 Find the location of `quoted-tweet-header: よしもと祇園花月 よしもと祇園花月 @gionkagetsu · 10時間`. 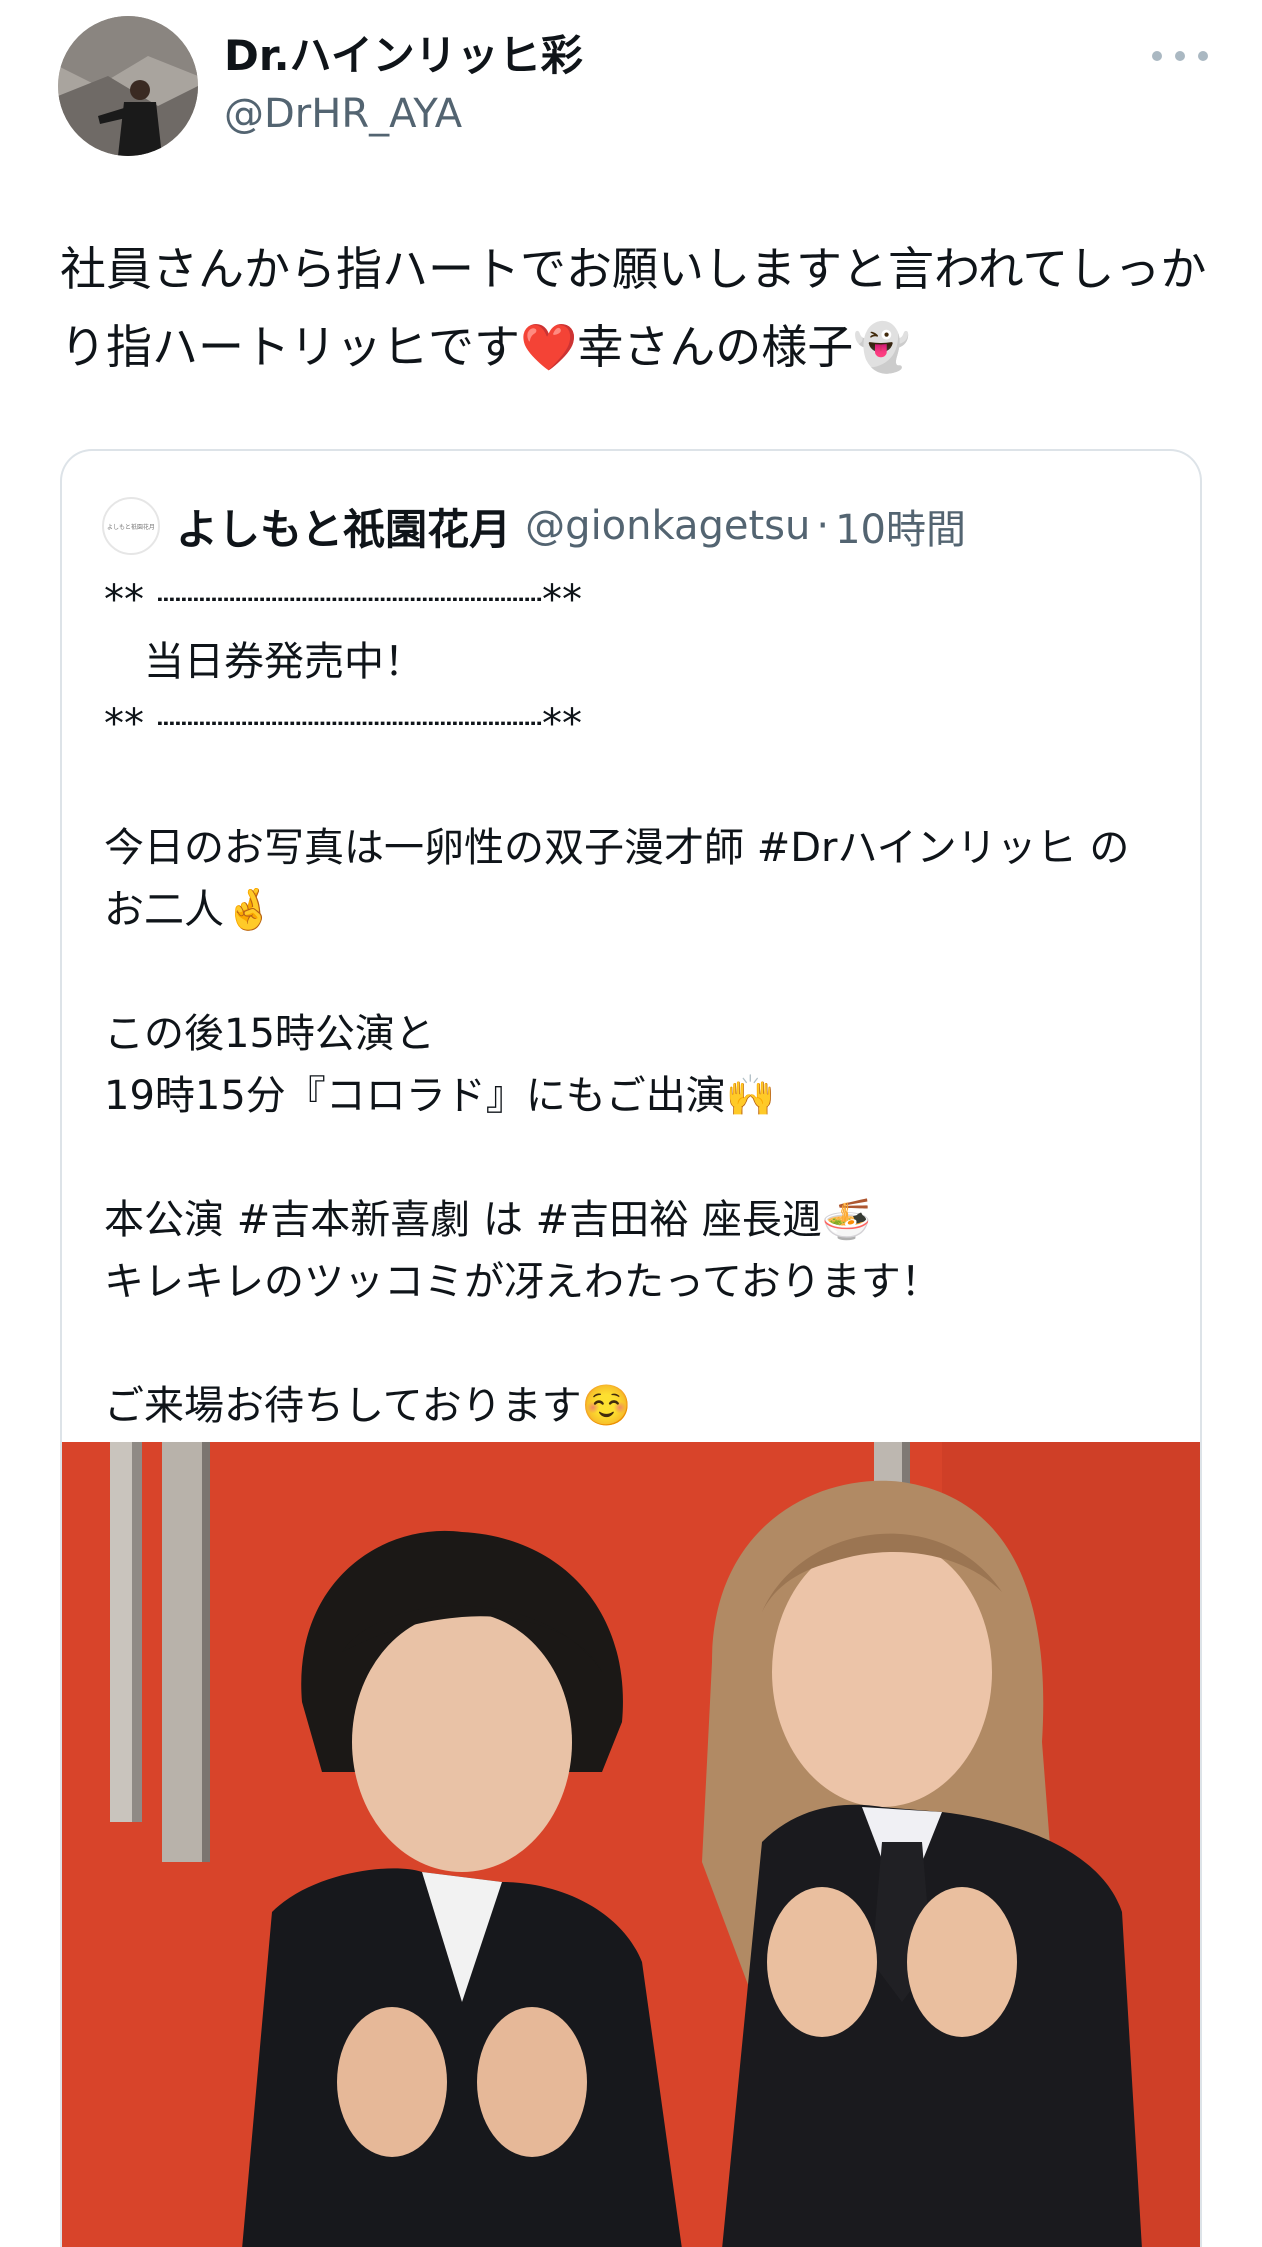

quoted-tweet-header: よしもと祇園花月 よしもと祇園花月 @gionkagetsu · 10時間 is located at coordinates (534, 526).